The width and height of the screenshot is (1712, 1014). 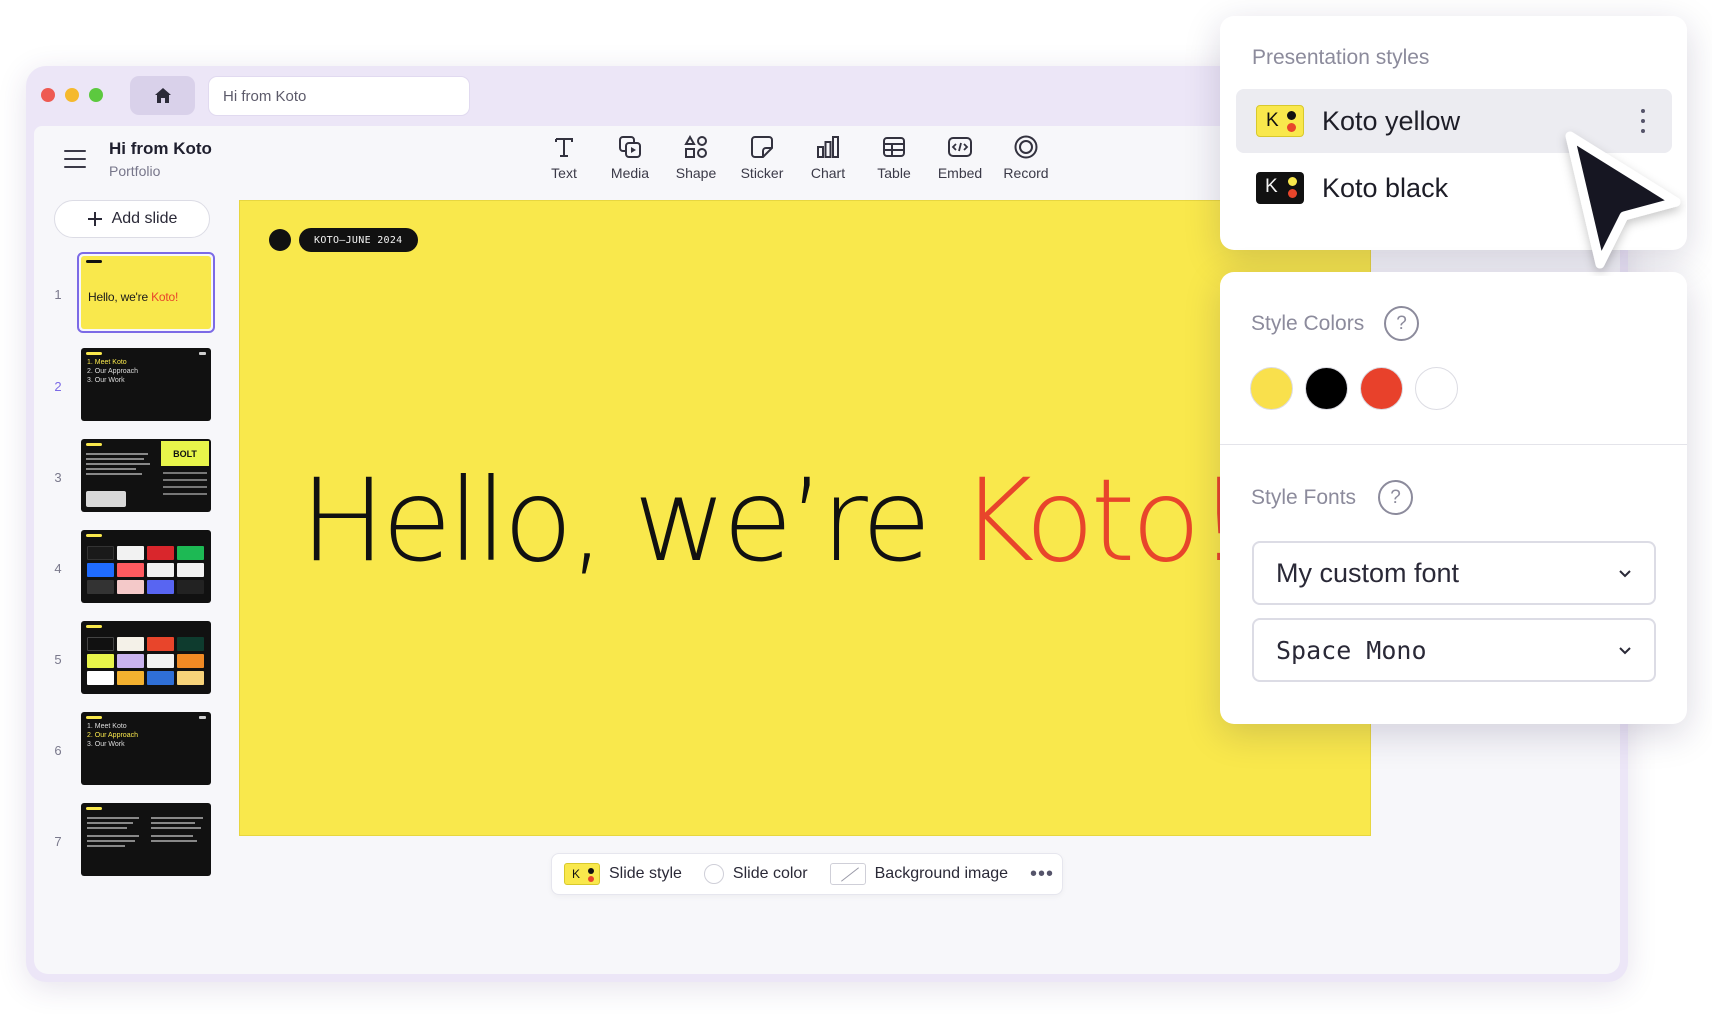 I want to click on slide-color-label: Slide color, so click(x=770, y=873).